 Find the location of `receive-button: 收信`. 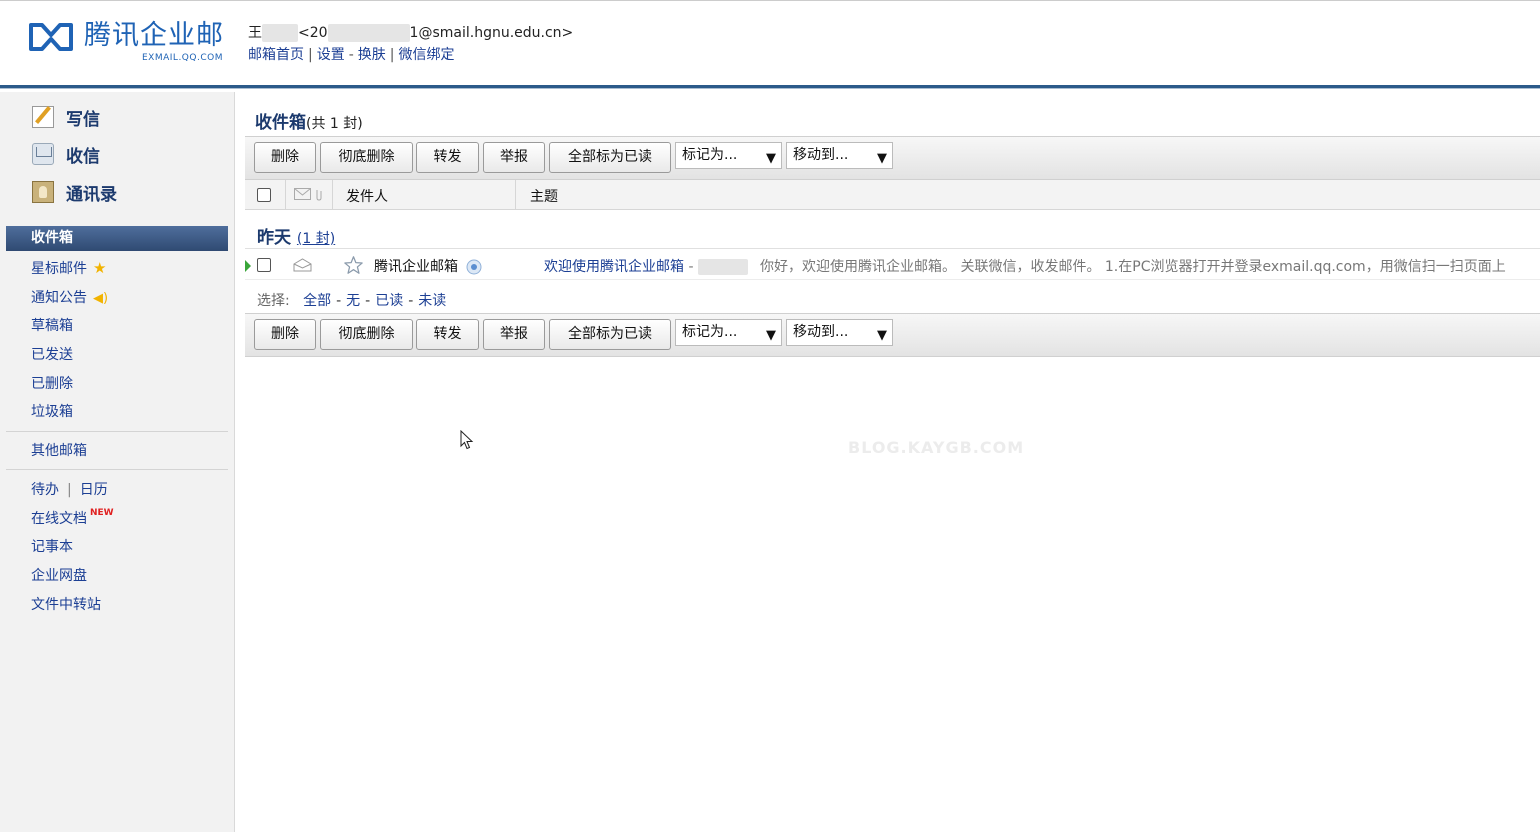

receive-button: 收信 is located at coordinates (66, 154).